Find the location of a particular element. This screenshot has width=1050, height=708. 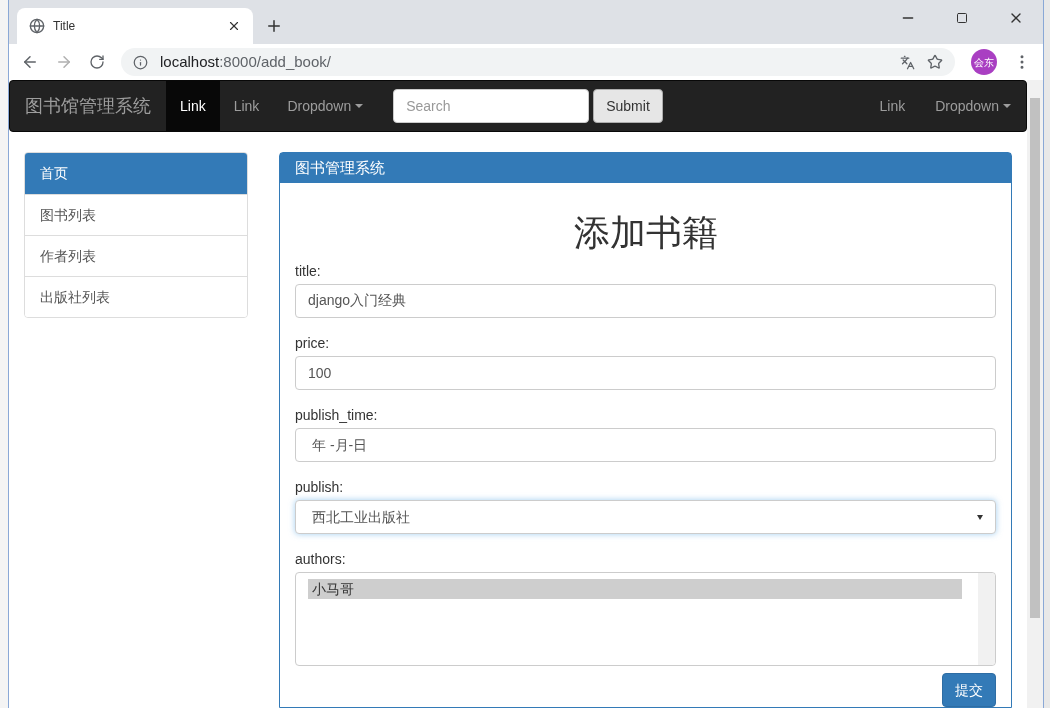

translate-icon is located at coordinates (907, 62).